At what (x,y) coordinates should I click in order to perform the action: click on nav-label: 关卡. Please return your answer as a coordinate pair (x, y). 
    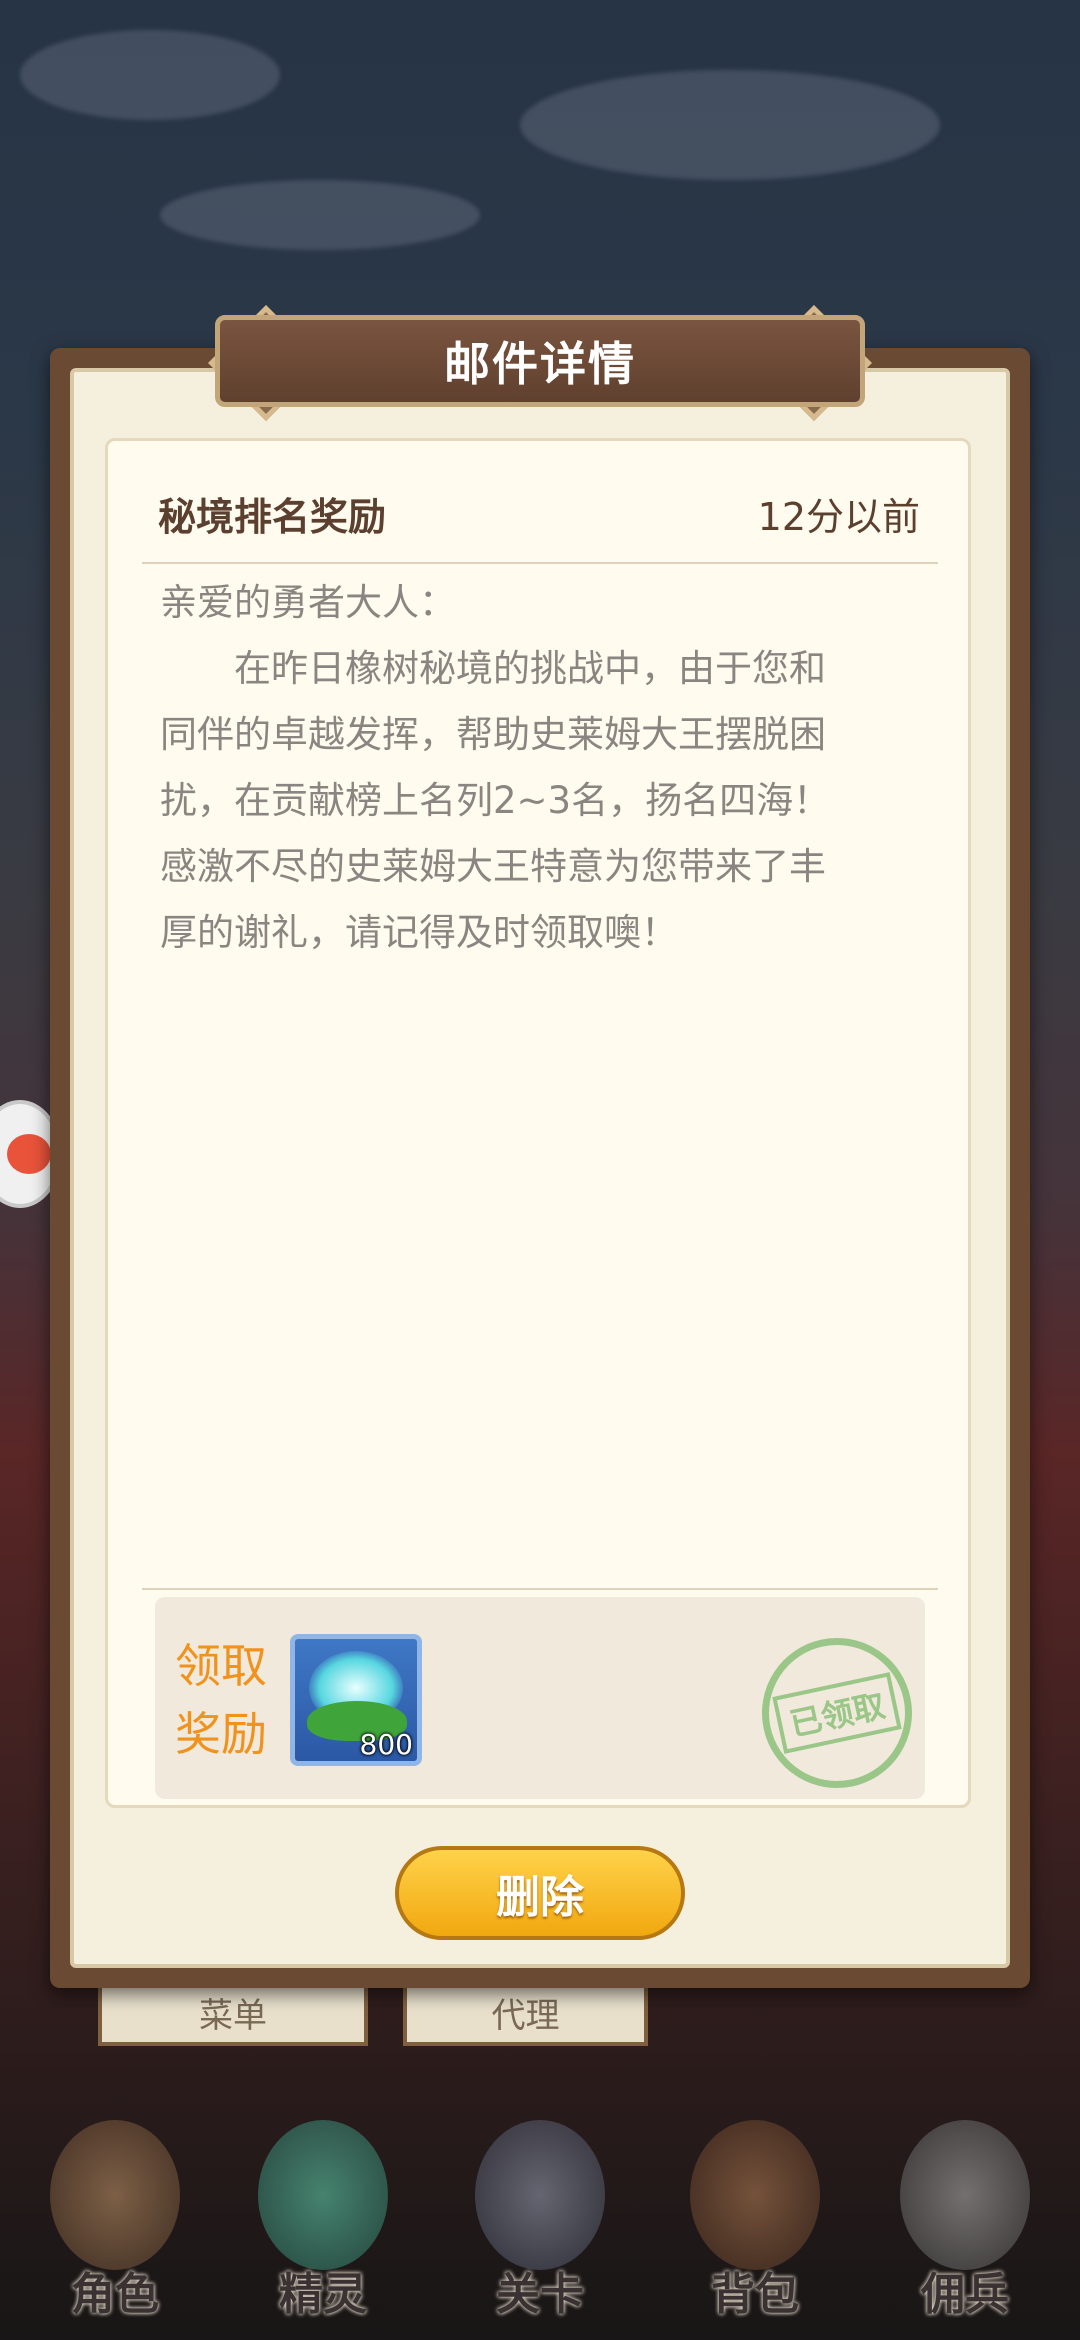
    Looking at the image, I should click on (540, 2294).